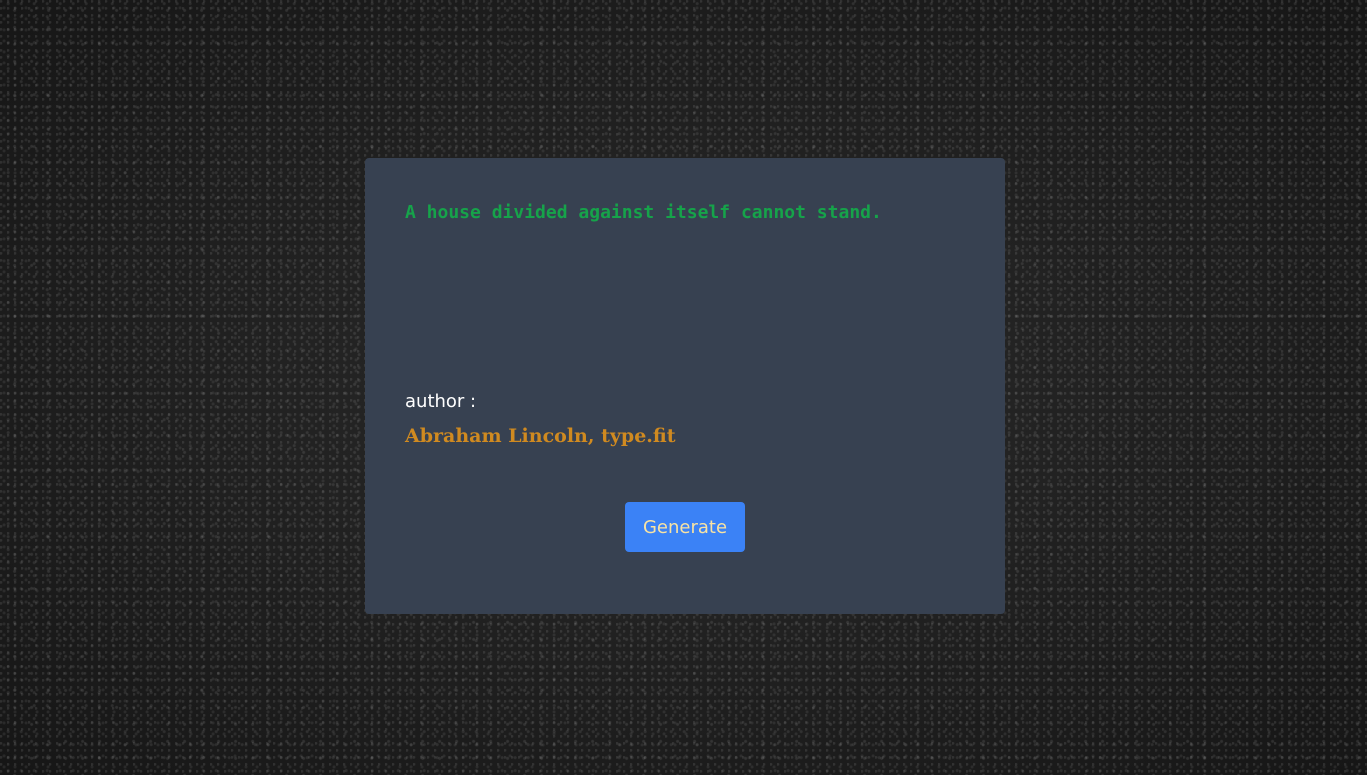 This screenshot has height=775, width=1367. Describe the element at coordinates (540, 436) in the screenshot. I see `author-name: Abraham Lincoln, type.fit` at that location.